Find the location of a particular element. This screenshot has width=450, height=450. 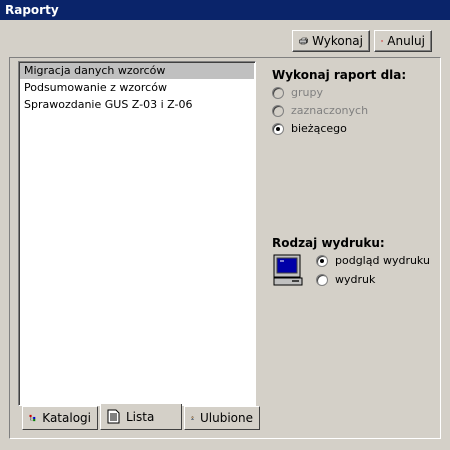

print-option-preview: podgląd wydruku is located at coordinates (373, 260).